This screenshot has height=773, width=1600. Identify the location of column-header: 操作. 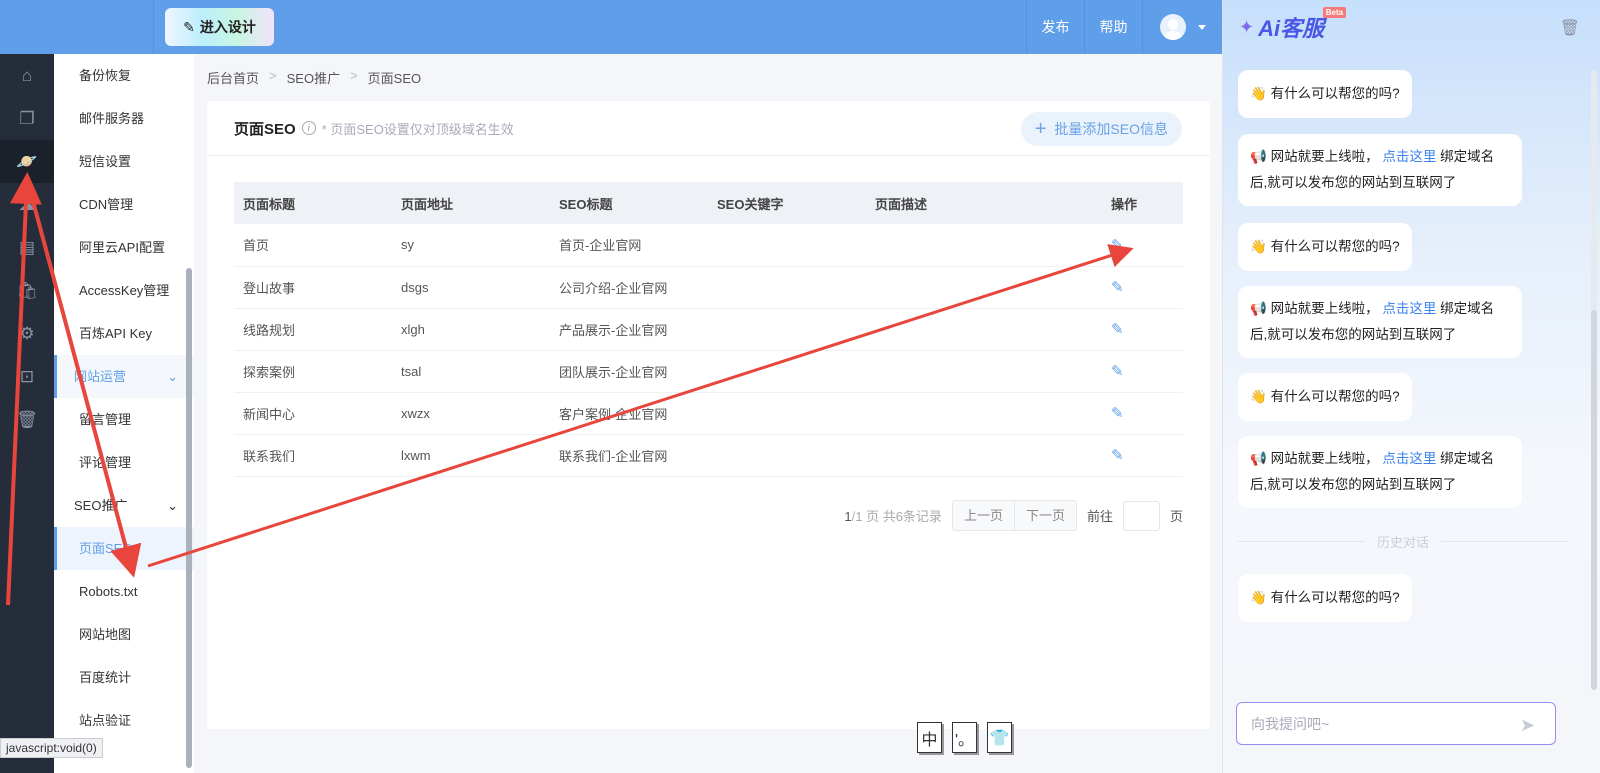
(1142, 203).